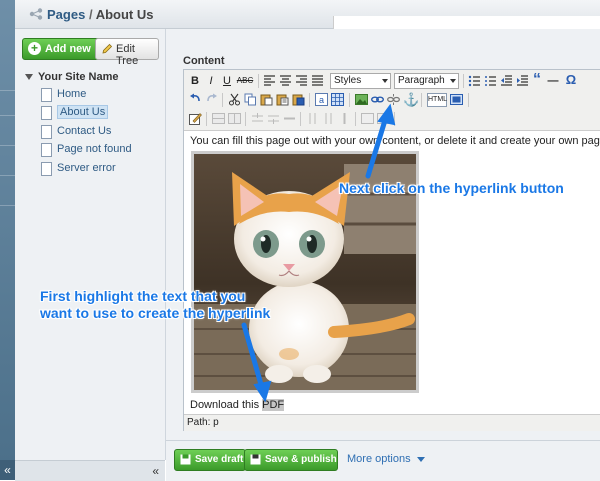  I want to click on save-publish-button: Save & publish, so click(291, 460).